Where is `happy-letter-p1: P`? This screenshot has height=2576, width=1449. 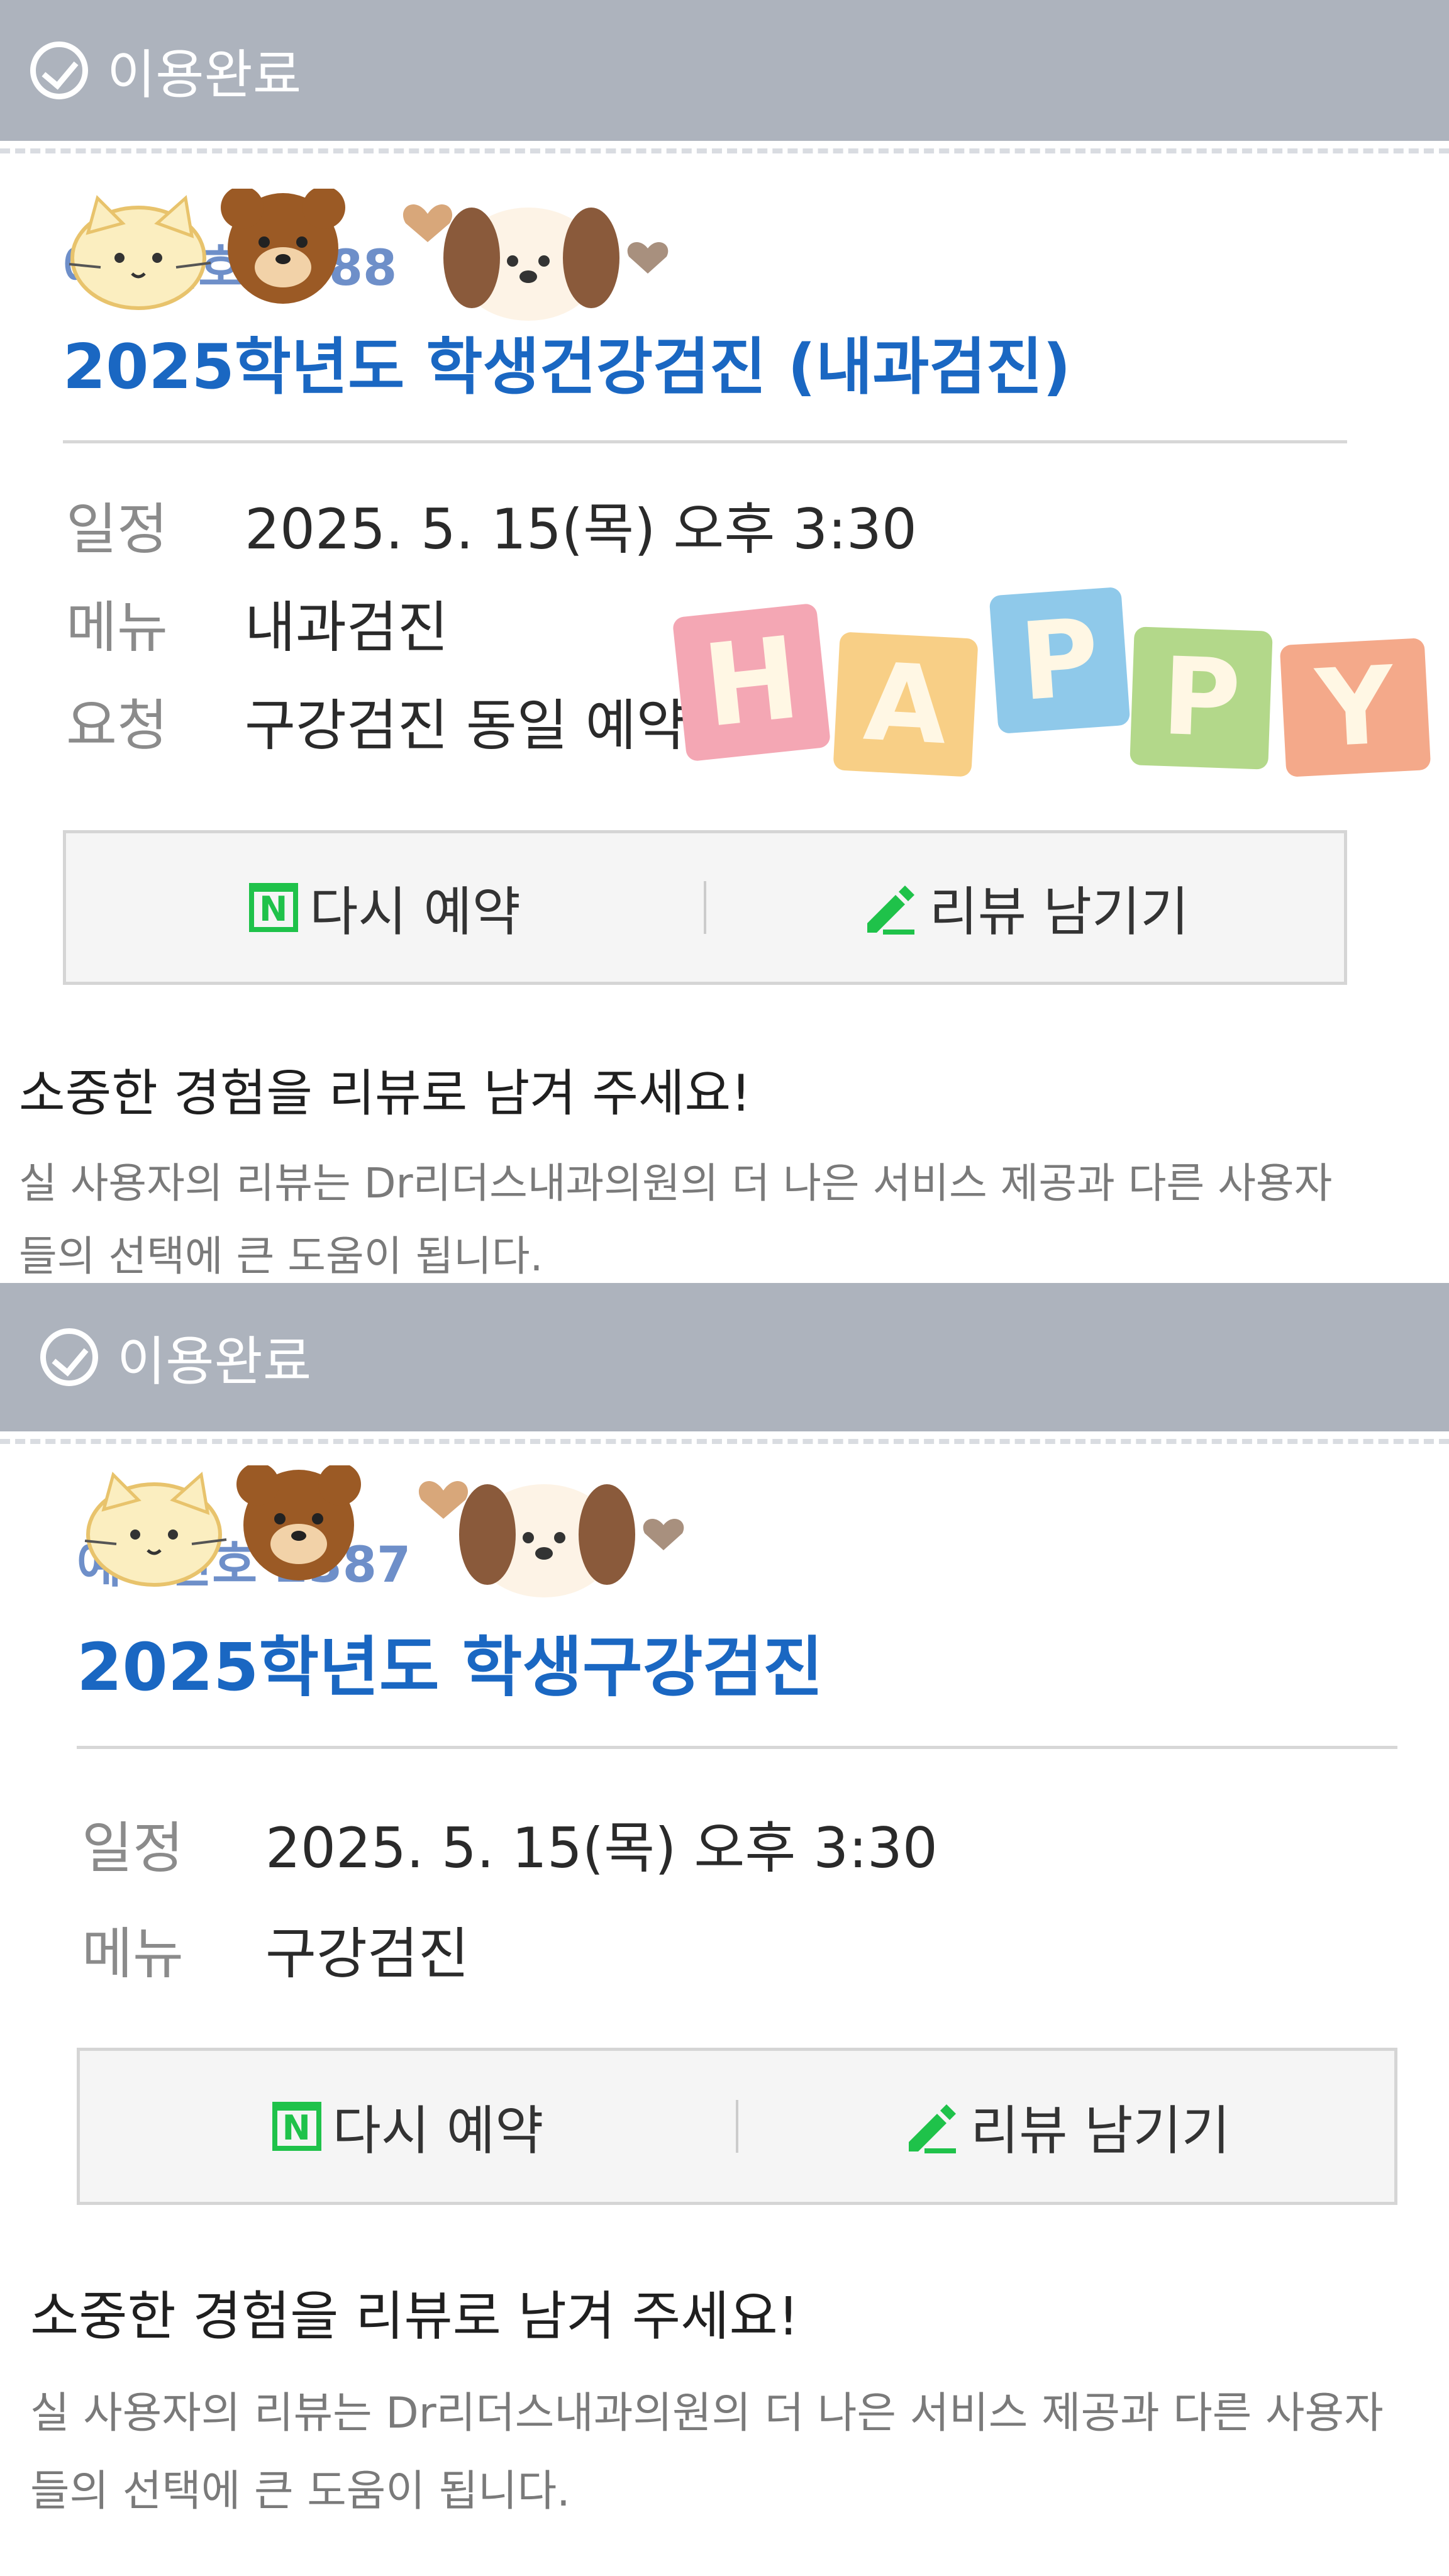 happy-letter-p1: P is located at coordinates (1060, 660).